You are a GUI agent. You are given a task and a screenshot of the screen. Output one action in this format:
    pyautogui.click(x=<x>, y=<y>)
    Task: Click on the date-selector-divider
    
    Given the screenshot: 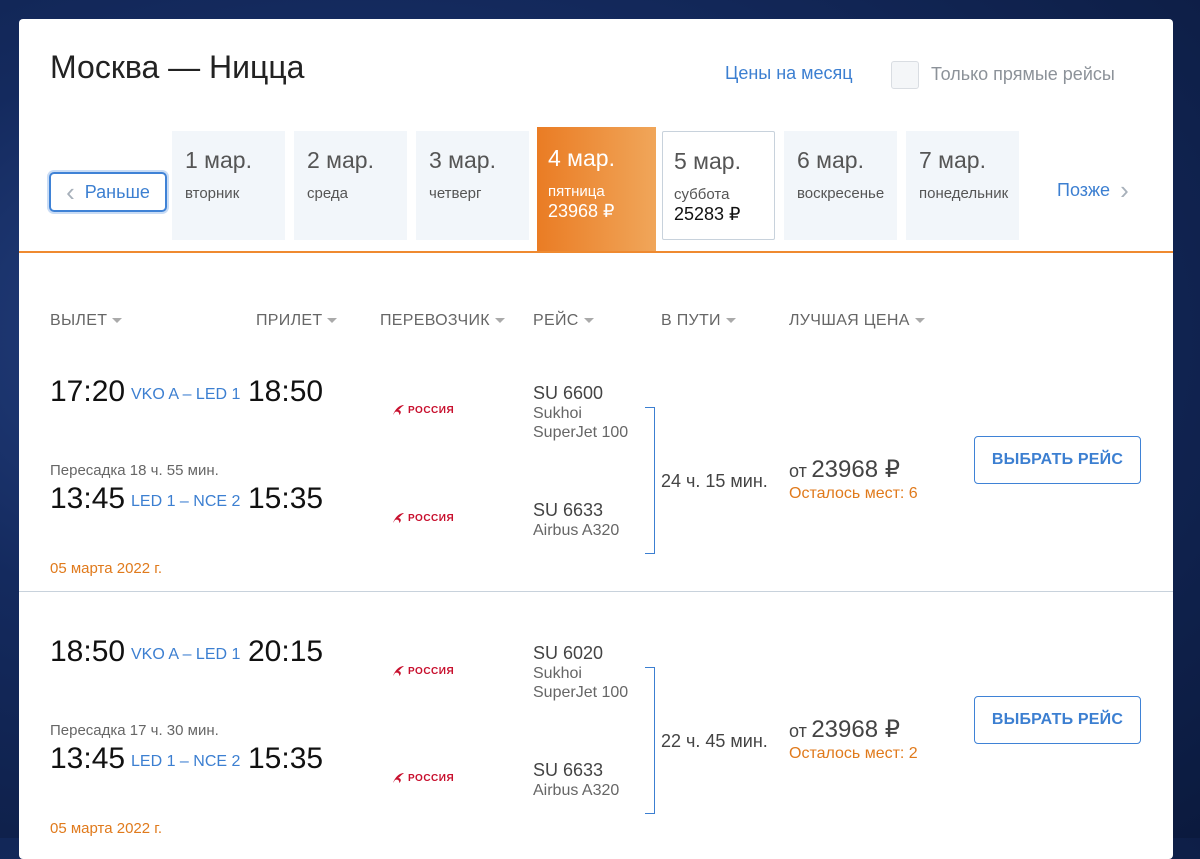 What is the action you would take?
    pyautogui.click(x=596, y=252)
    